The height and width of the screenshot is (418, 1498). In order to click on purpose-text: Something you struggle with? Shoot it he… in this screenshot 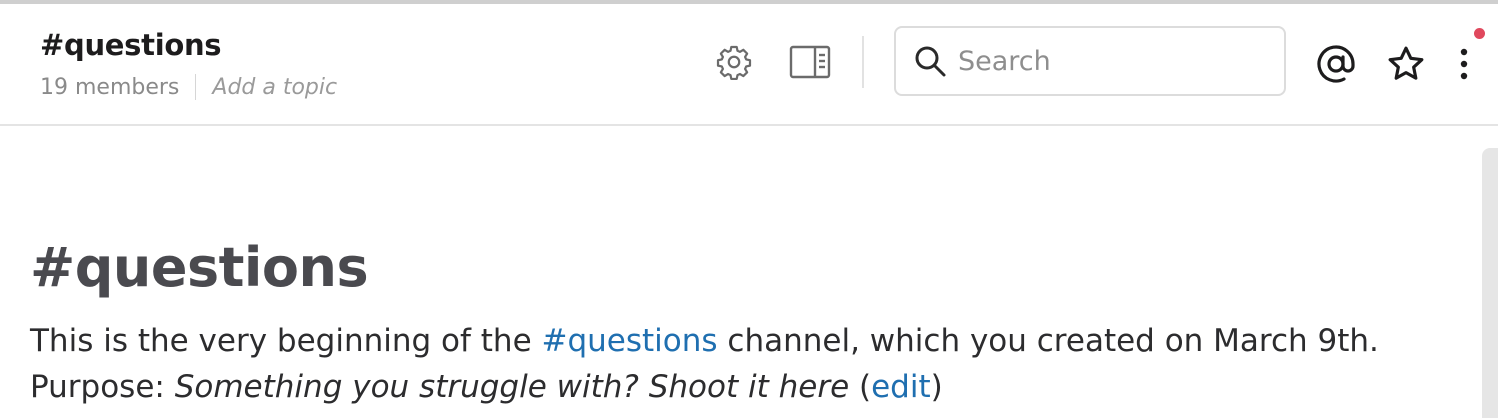, I will do `click(512, 387)`.